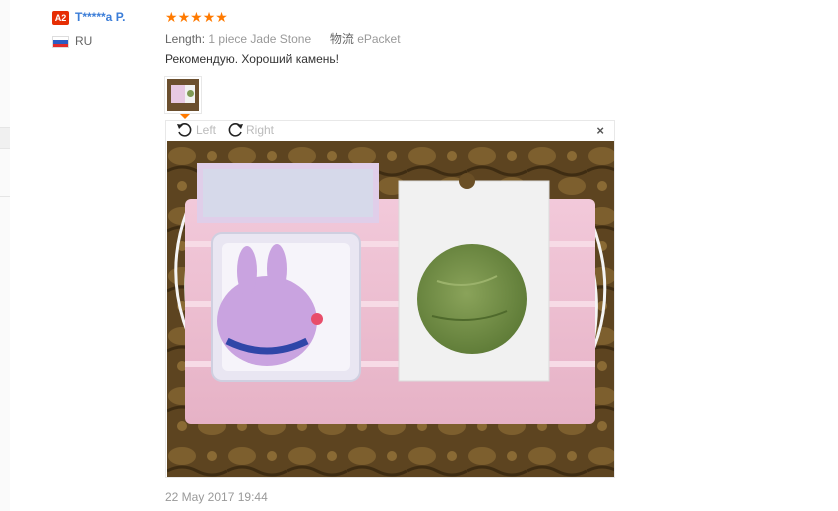 The width and height of the screenshot is (838, 511). What do you see at coordinates (185, 39) in the screenshot?
I see `length-label: Length:` at bounding box center [185, 39].